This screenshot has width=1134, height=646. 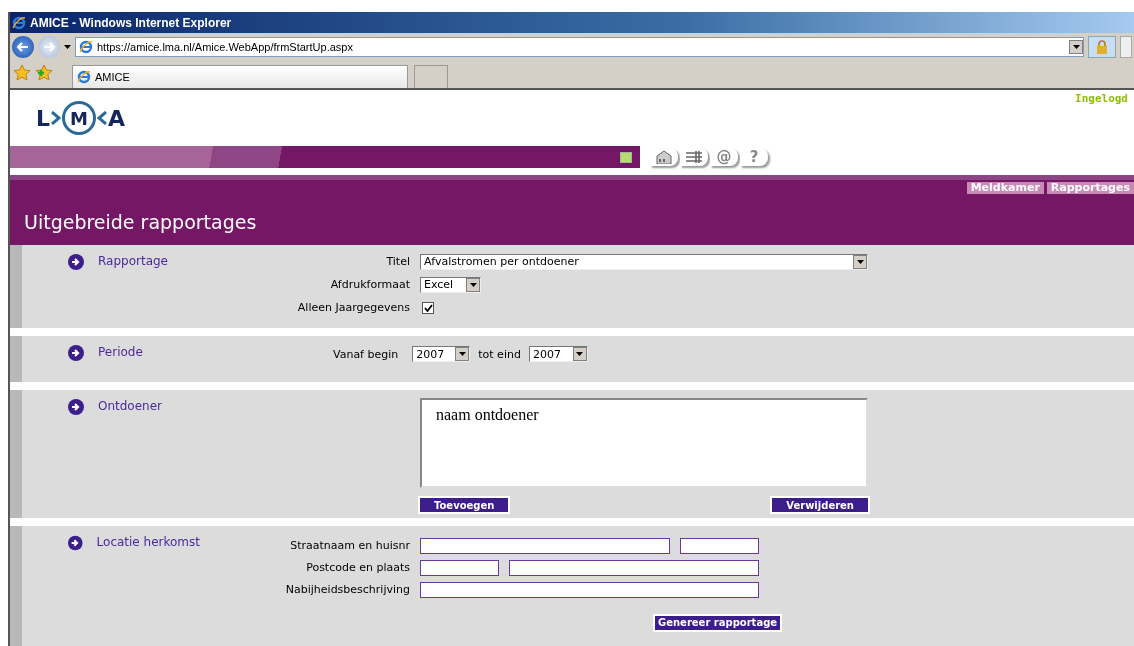 What do you see at coordinates (131, 22) in the screenshot?
I see `window-title: AMICE - Windows Internet Explorer` at bounding box center [131, 22].